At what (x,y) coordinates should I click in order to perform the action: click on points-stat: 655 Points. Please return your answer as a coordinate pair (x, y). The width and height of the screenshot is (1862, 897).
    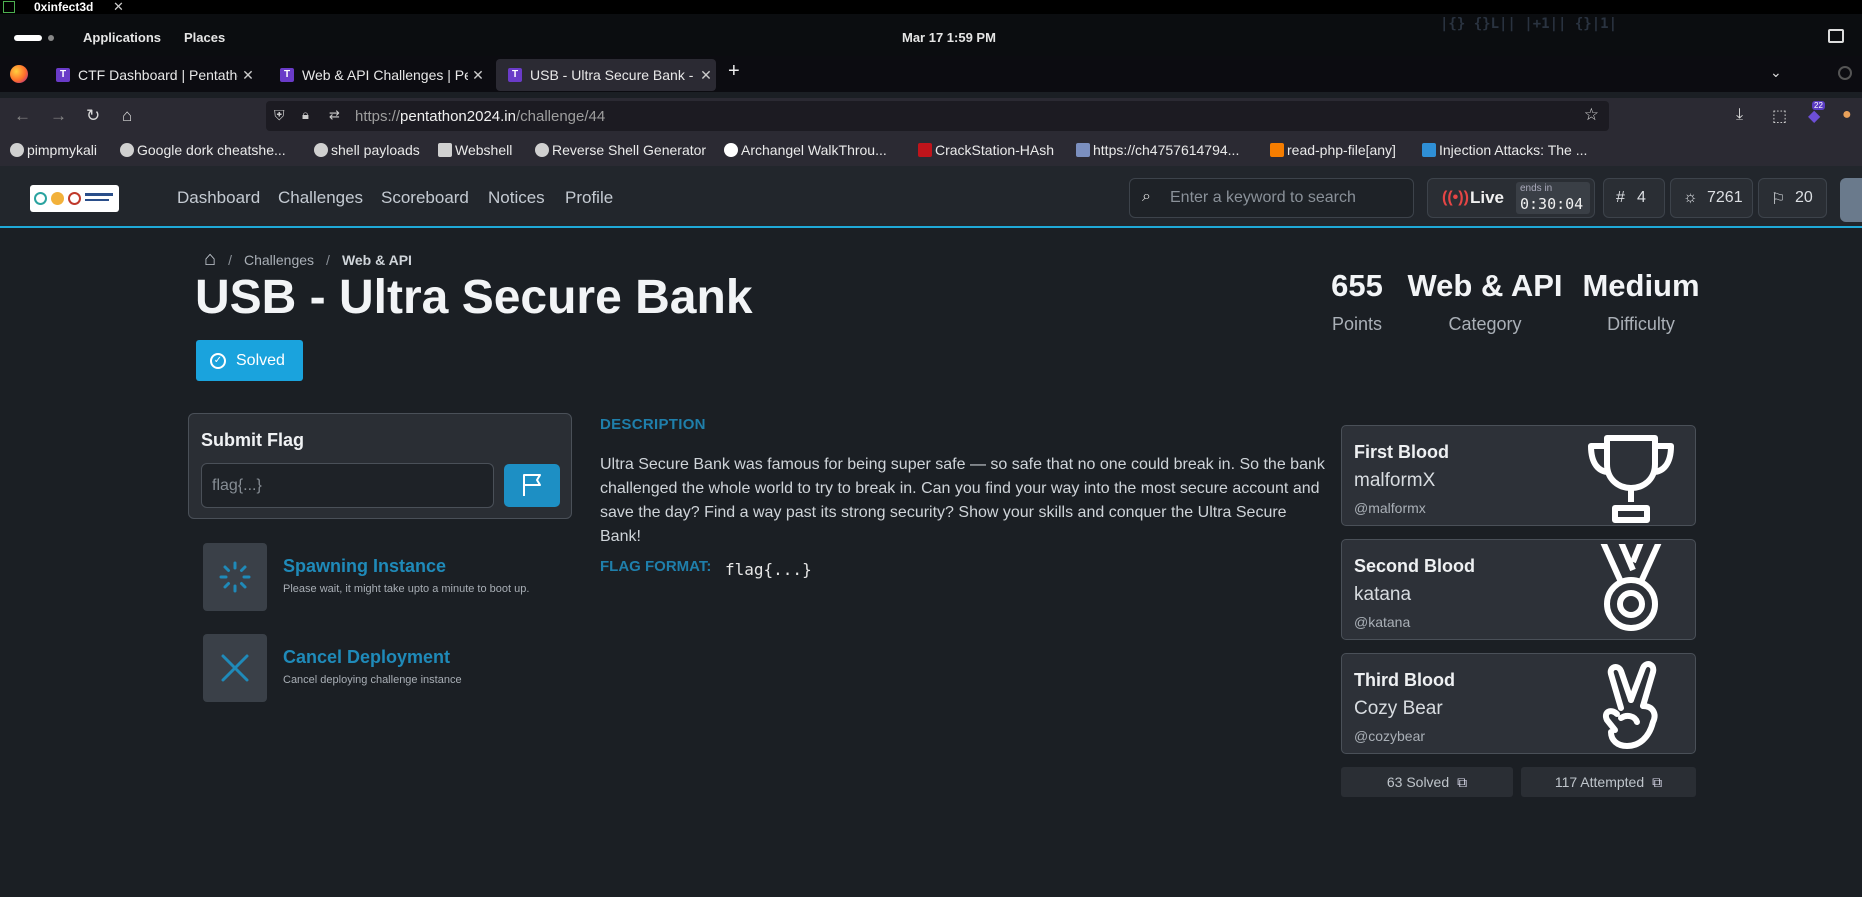
    Looking at the image, I should click on (1357, 301).